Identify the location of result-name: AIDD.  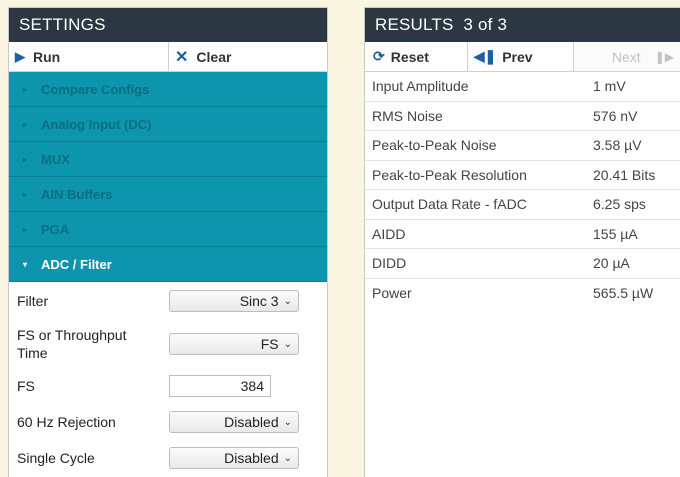
(389, 233).